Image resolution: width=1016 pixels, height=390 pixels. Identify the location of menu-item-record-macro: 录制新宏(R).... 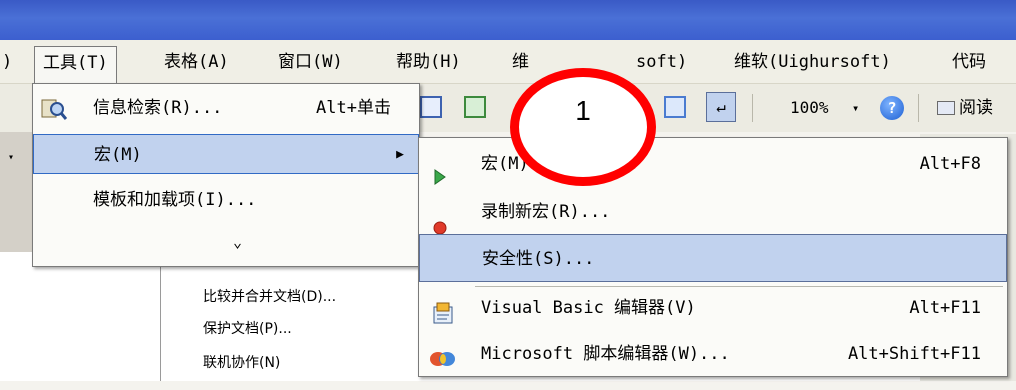
(713, 212).